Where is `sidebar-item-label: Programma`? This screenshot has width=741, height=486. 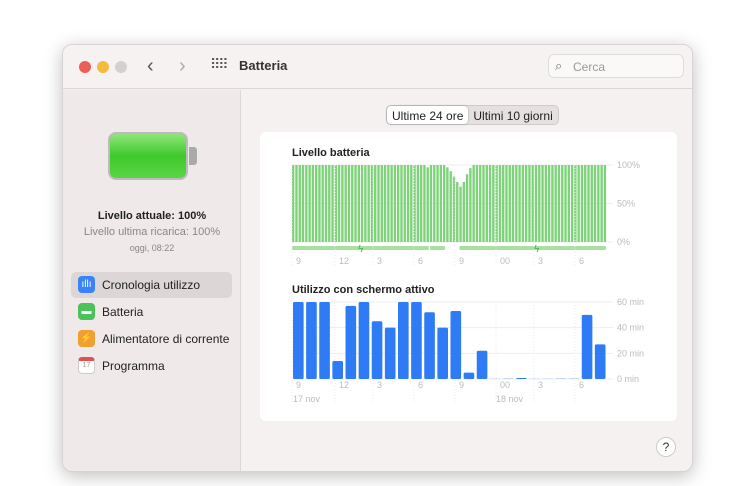 sidebar-item-label: Programma is located at coordinates (133, 366).